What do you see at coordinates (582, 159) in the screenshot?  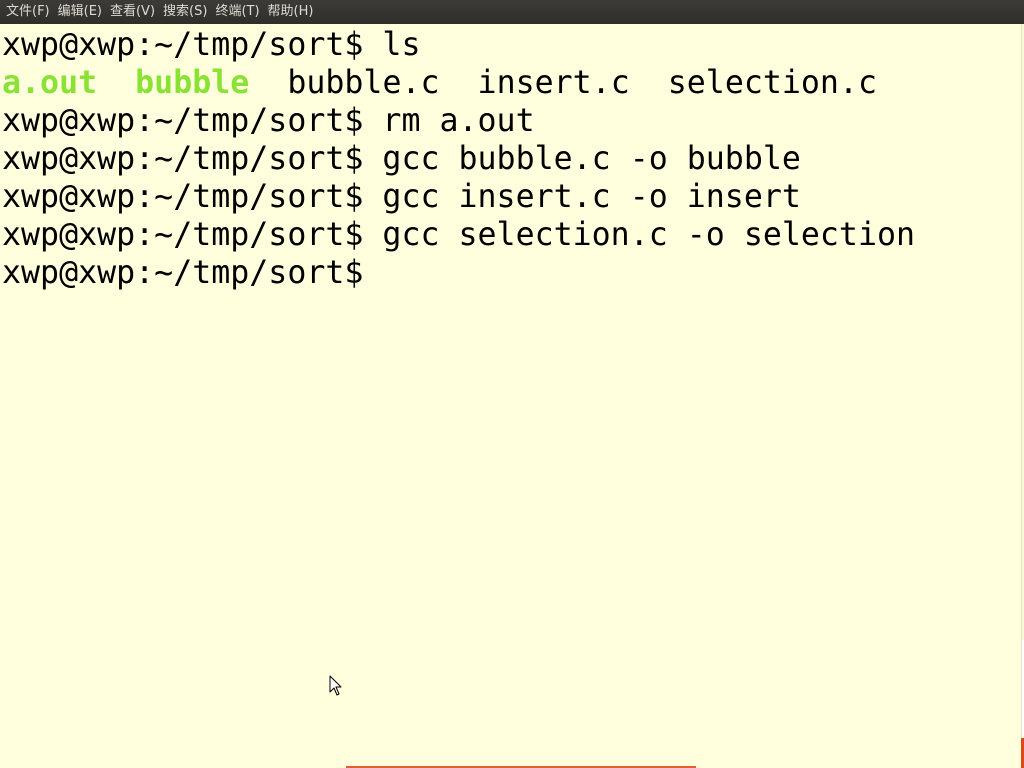 I see `command-text: gcc bubble.c -o bubble` at bounding box center [582, 159].